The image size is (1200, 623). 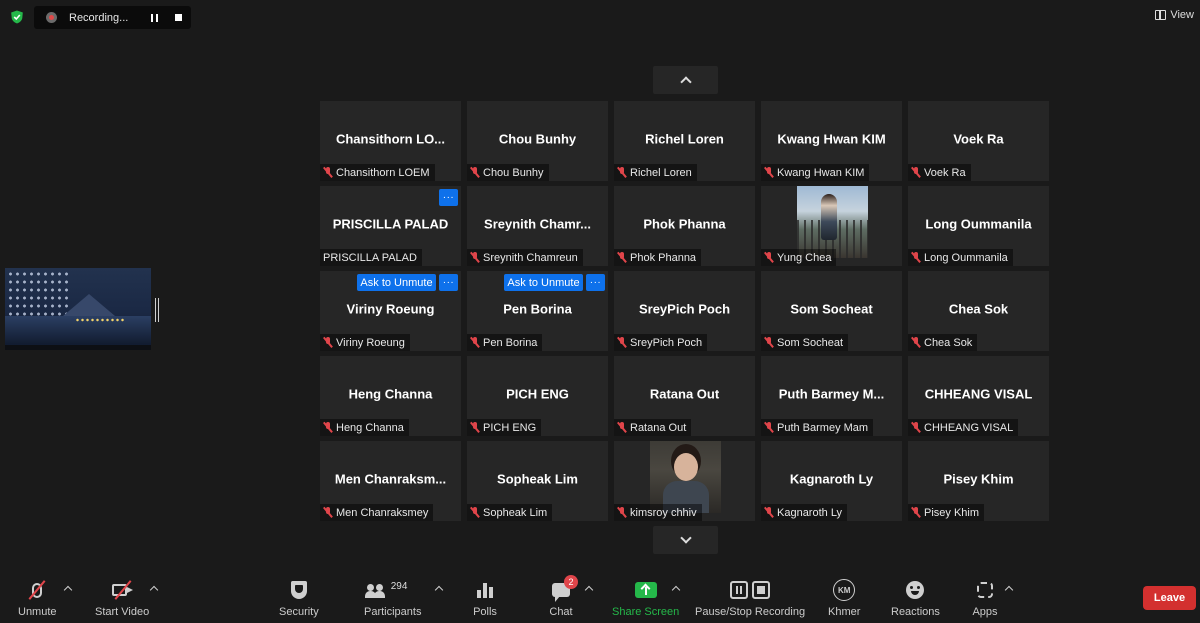 What do you see at coordinates (100, 320) in the screenshot?
I see `wallpaper-lights` at bounding box center [100, 320].